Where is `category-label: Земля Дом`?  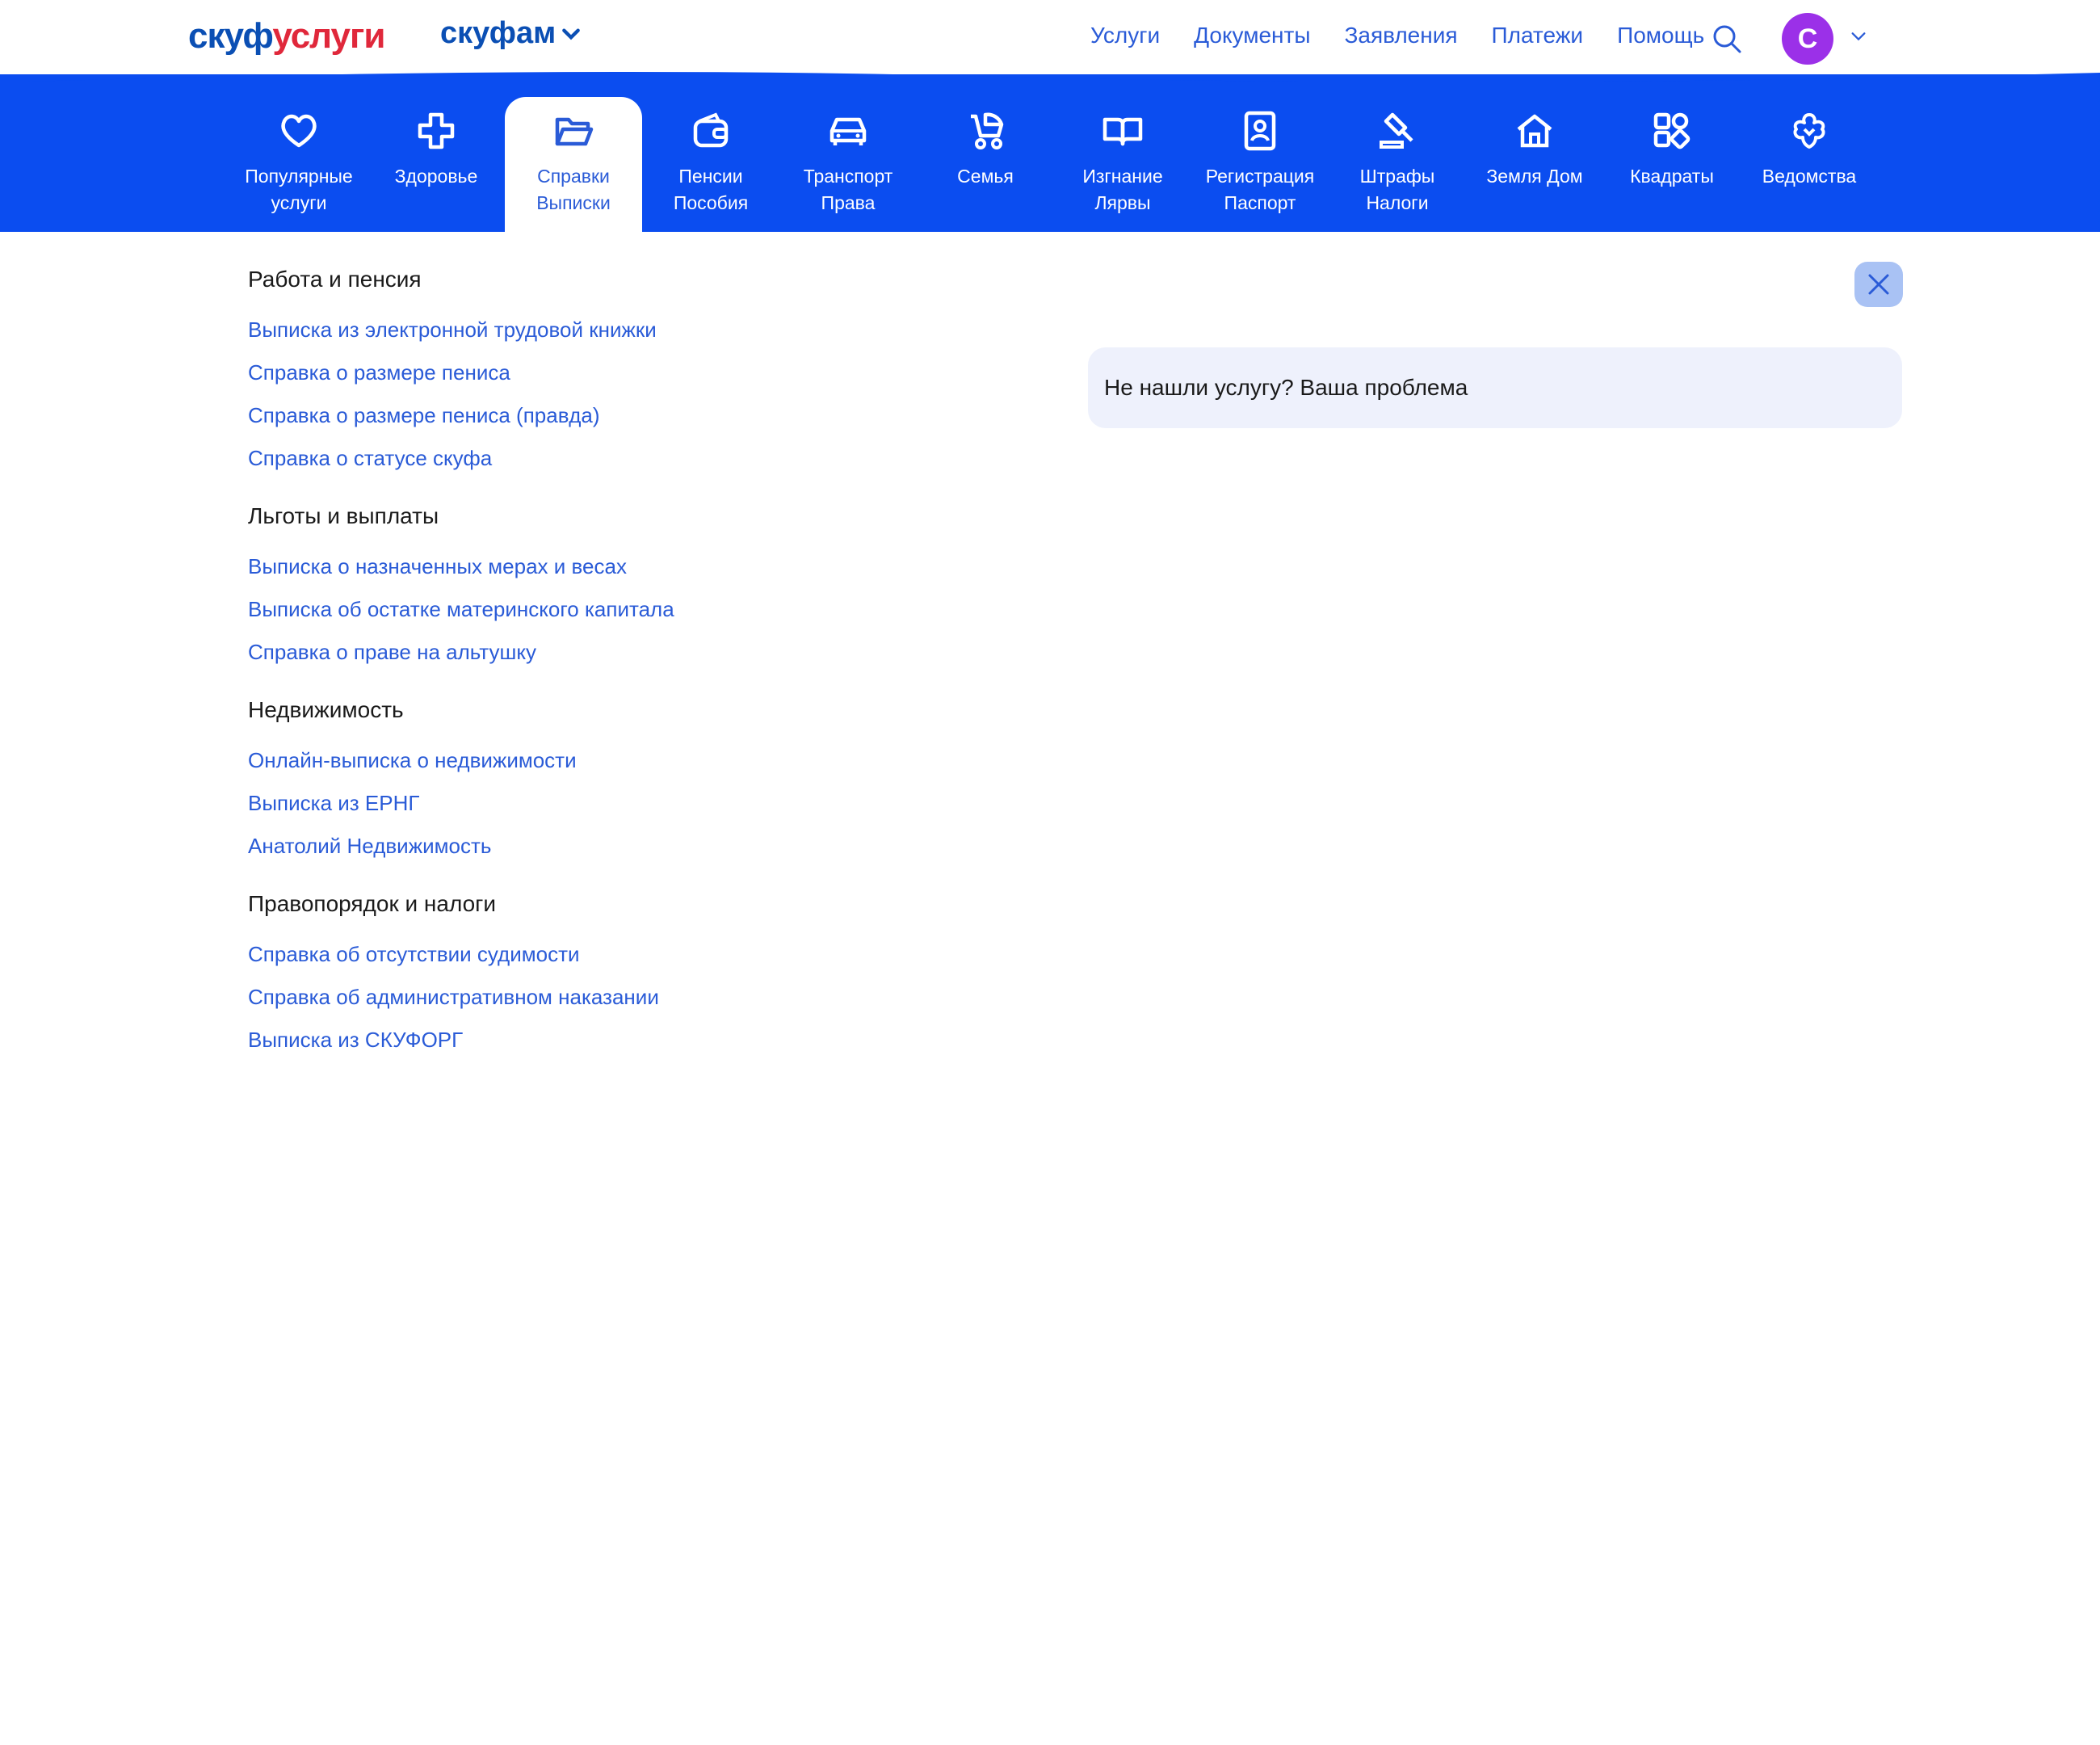 category-label: Земля Дом is located at coordinates (1534, 176).